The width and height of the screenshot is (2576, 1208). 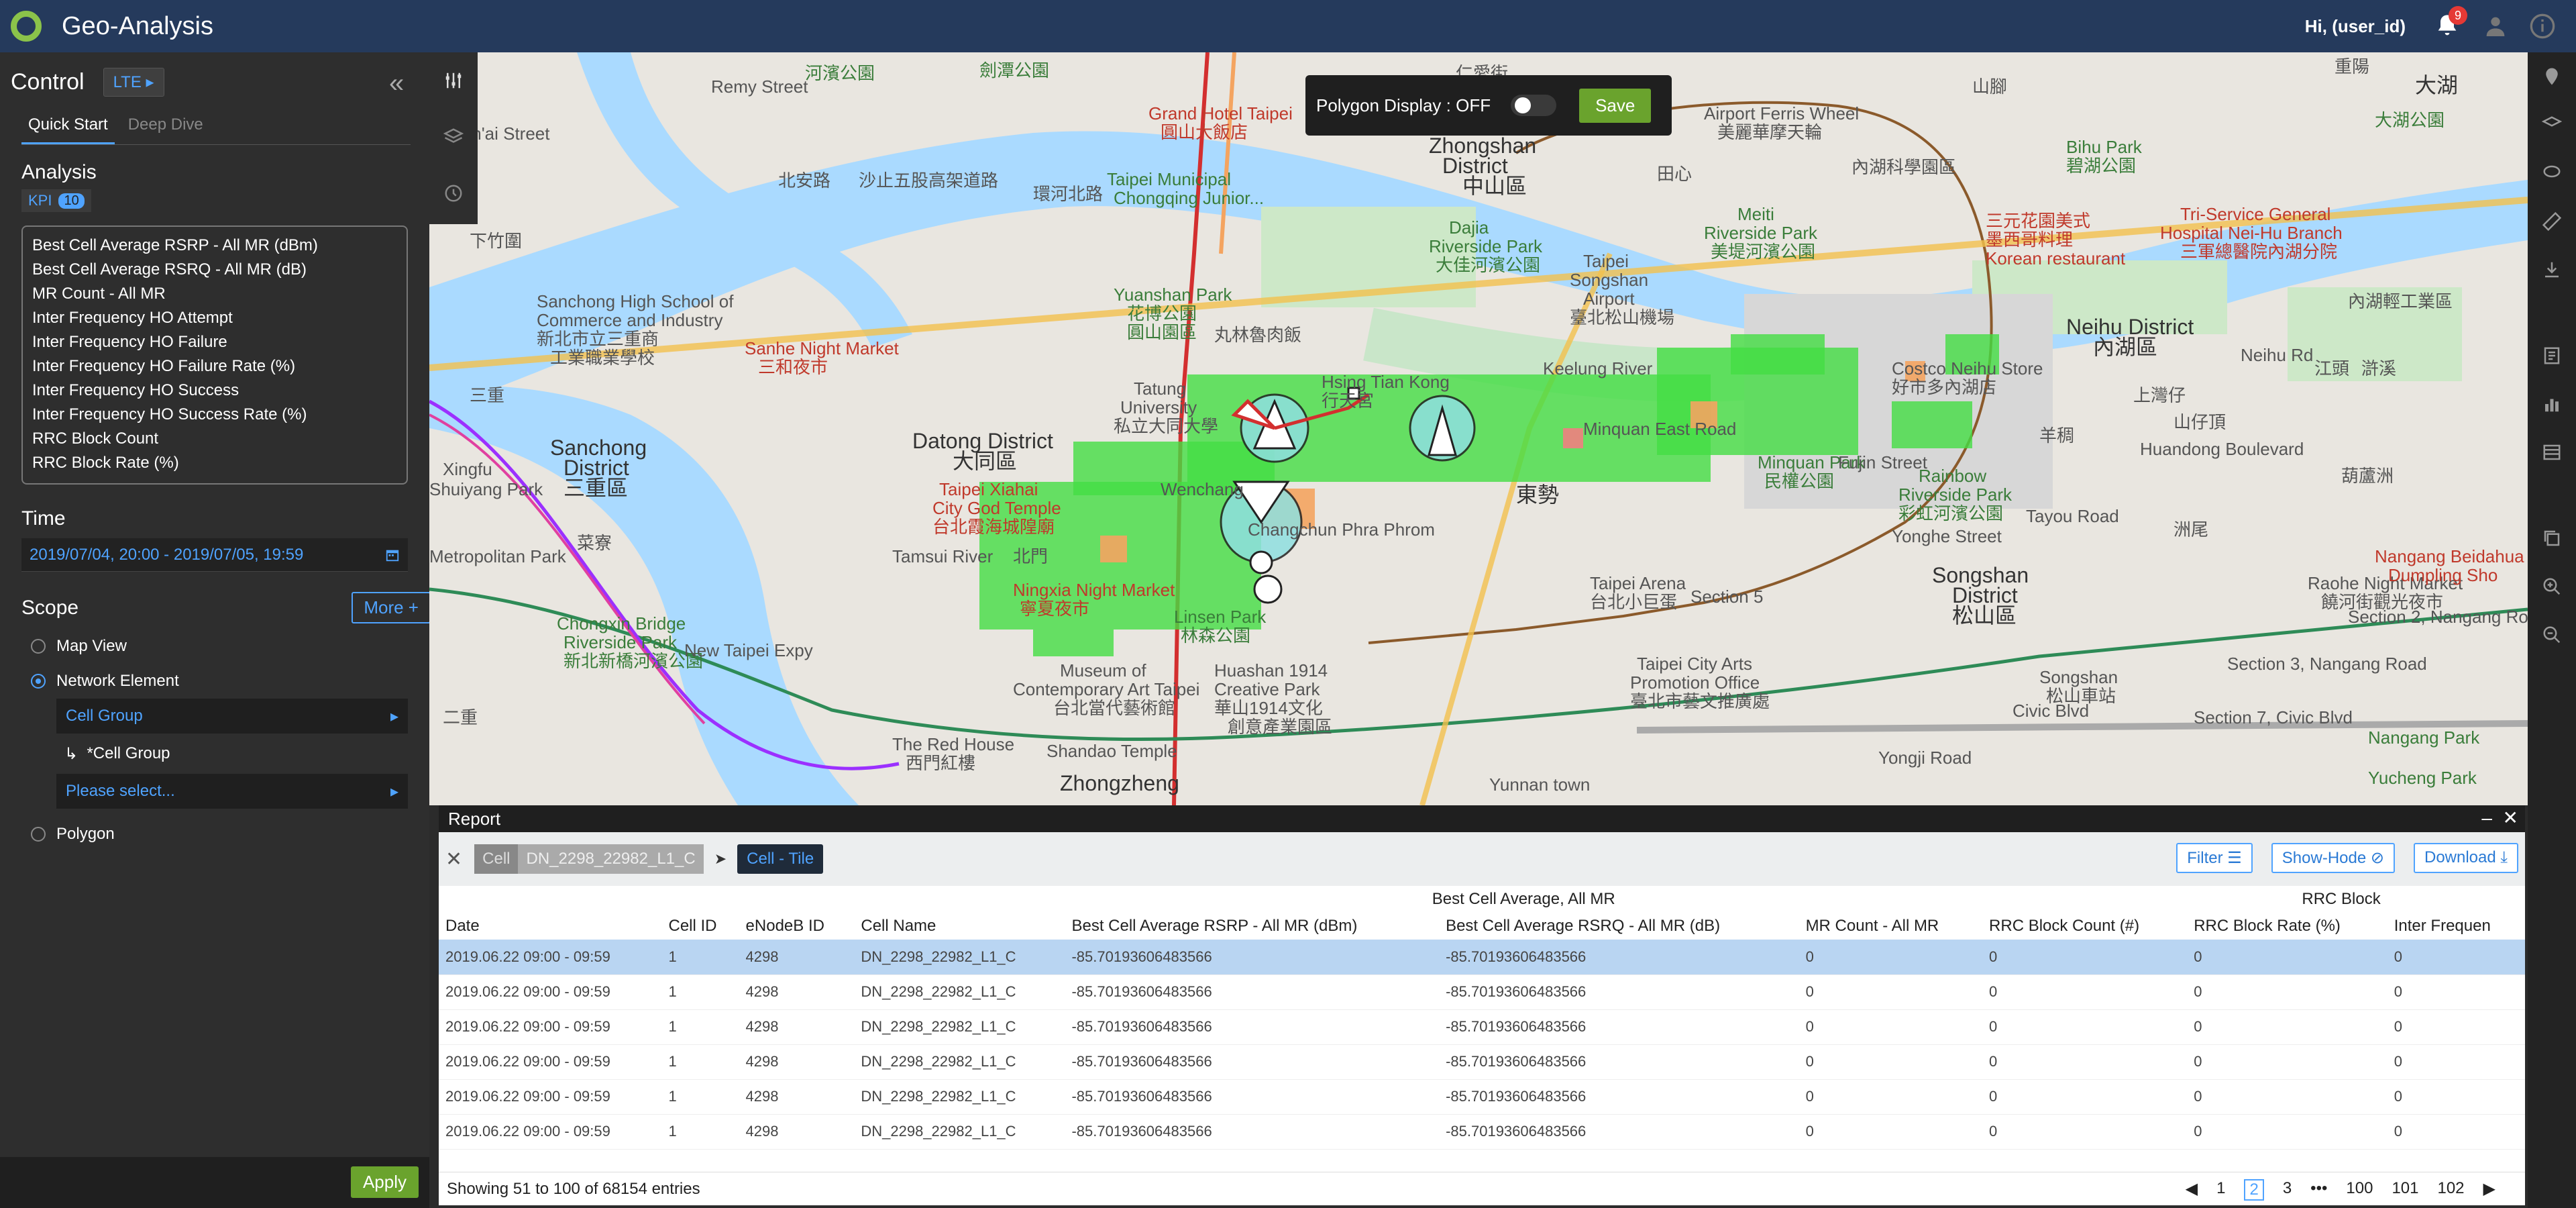 I want to click on table-cell: 4298, so click(x=797, y=1027).